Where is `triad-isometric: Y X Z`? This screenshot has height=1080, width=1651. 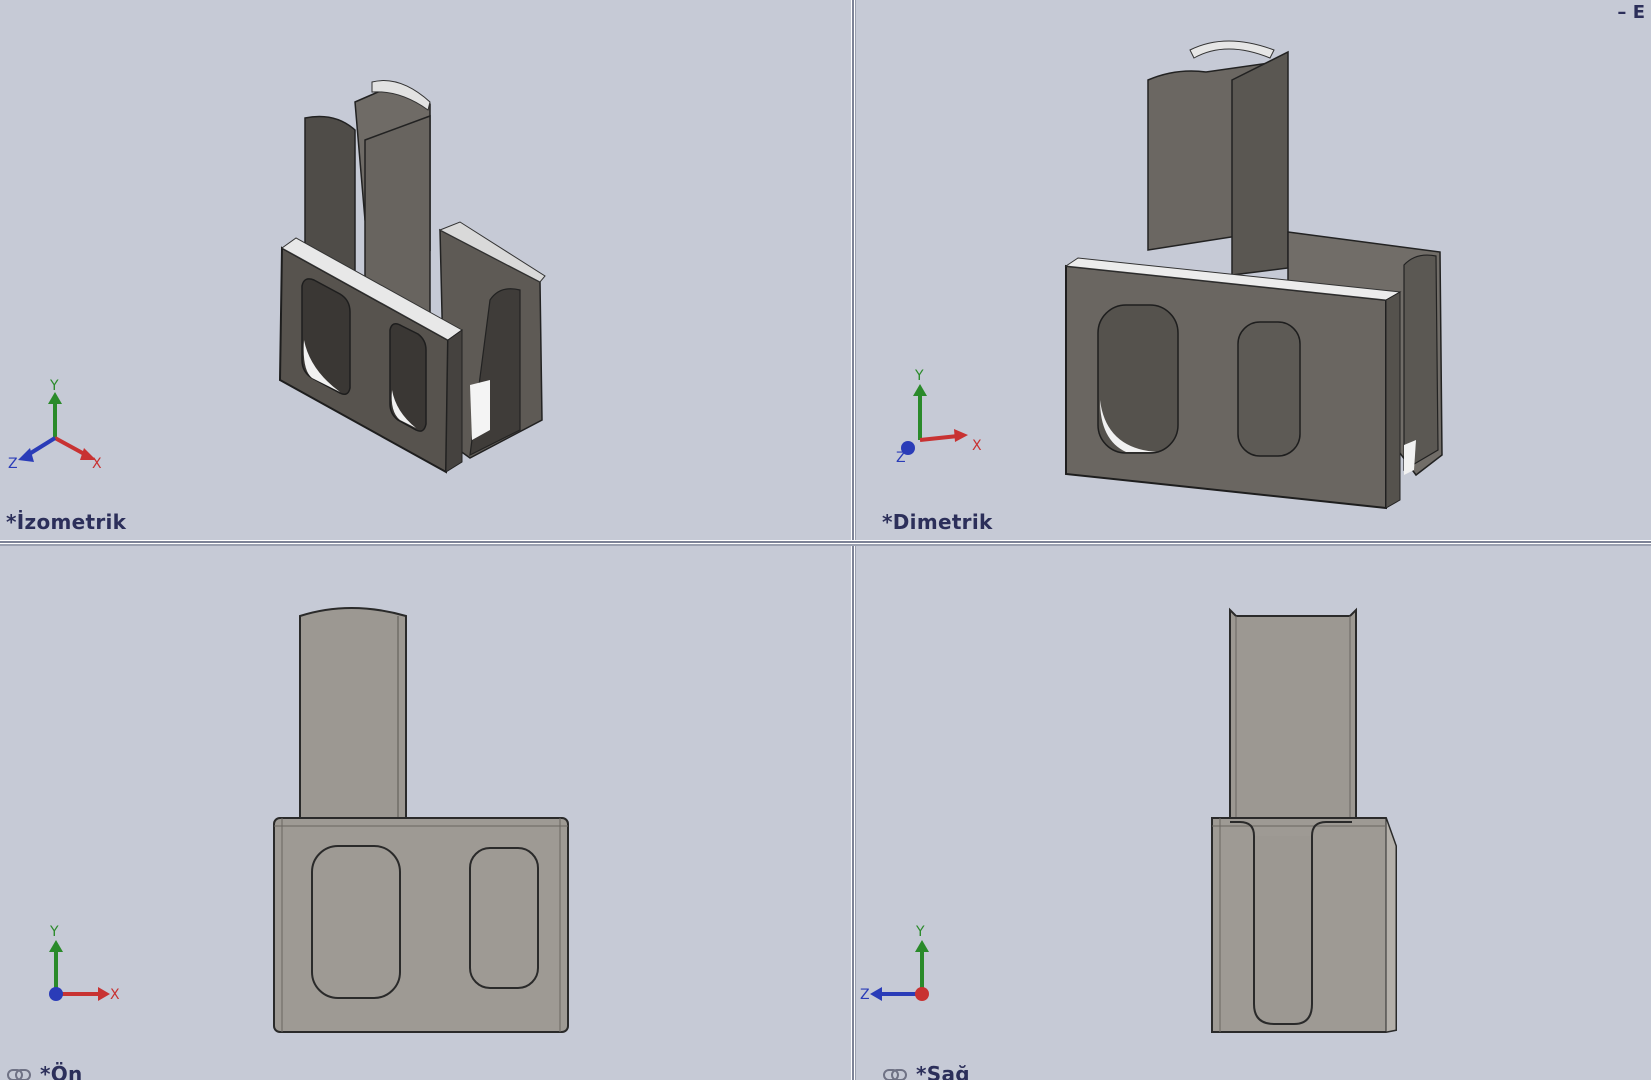
triad-isometric: Y X Z is located at coordinates (55, 425).